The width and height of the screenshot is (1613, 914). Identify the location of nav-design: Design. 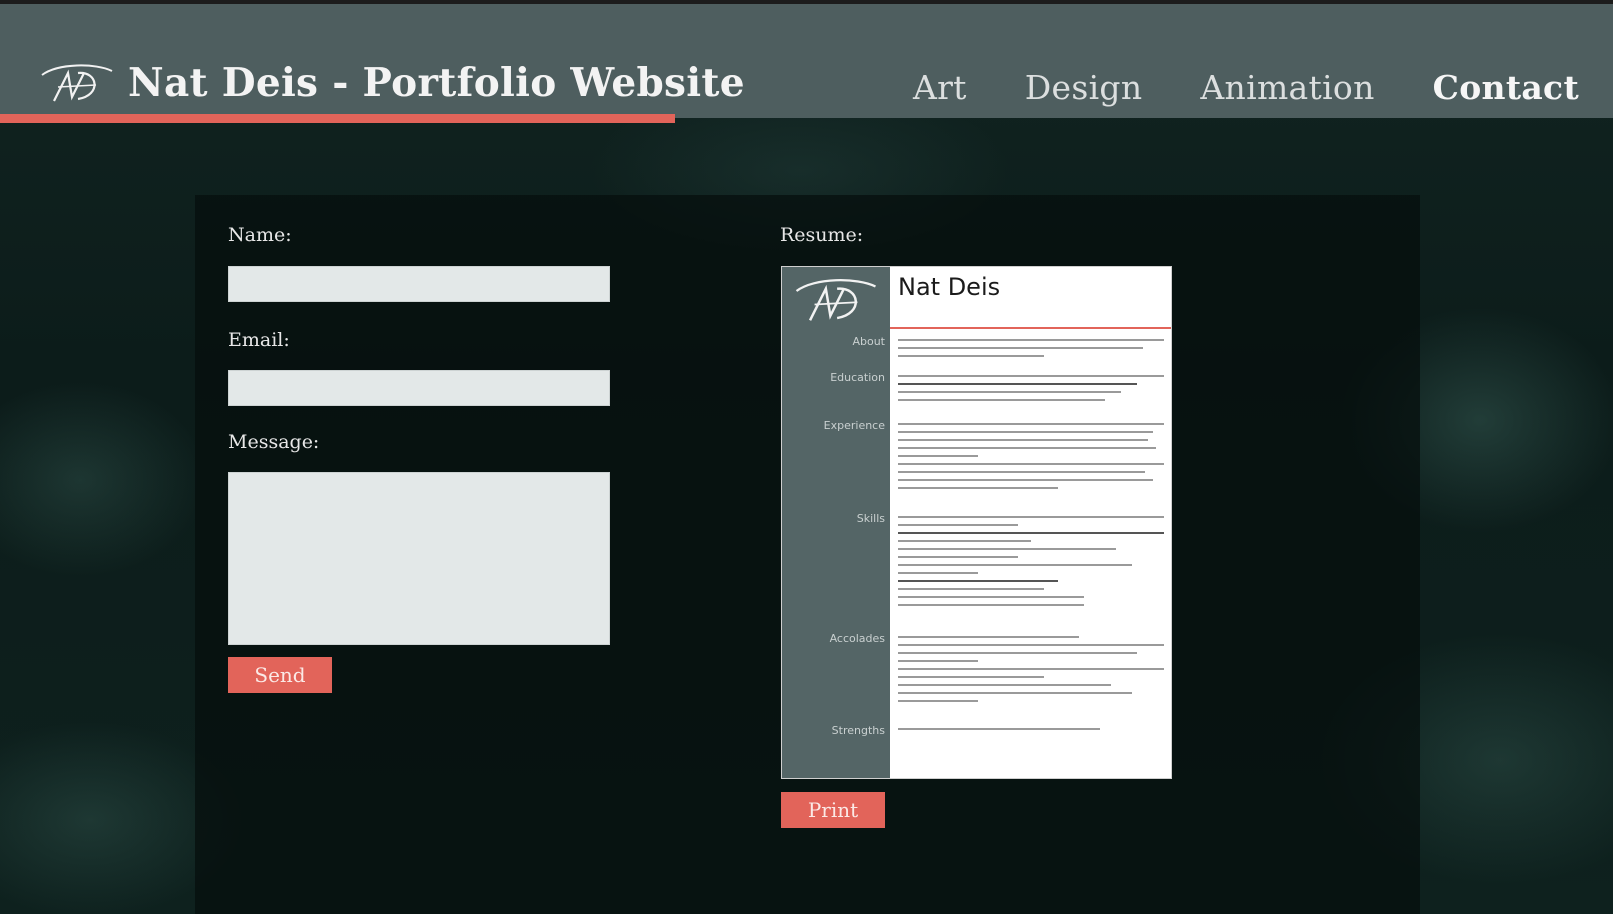
(1084, 87).